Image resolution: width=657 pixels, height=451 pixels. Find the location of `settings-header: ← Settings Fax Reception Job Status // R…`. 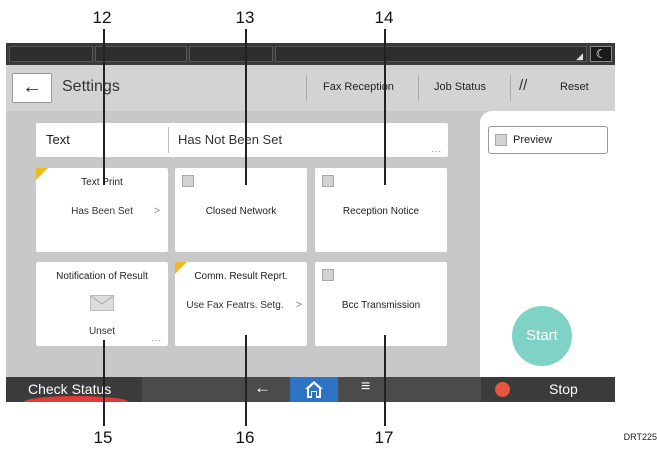

settings-header: ← Settings Fax Reception Job Status // R… is located at coordinates (310, 88).